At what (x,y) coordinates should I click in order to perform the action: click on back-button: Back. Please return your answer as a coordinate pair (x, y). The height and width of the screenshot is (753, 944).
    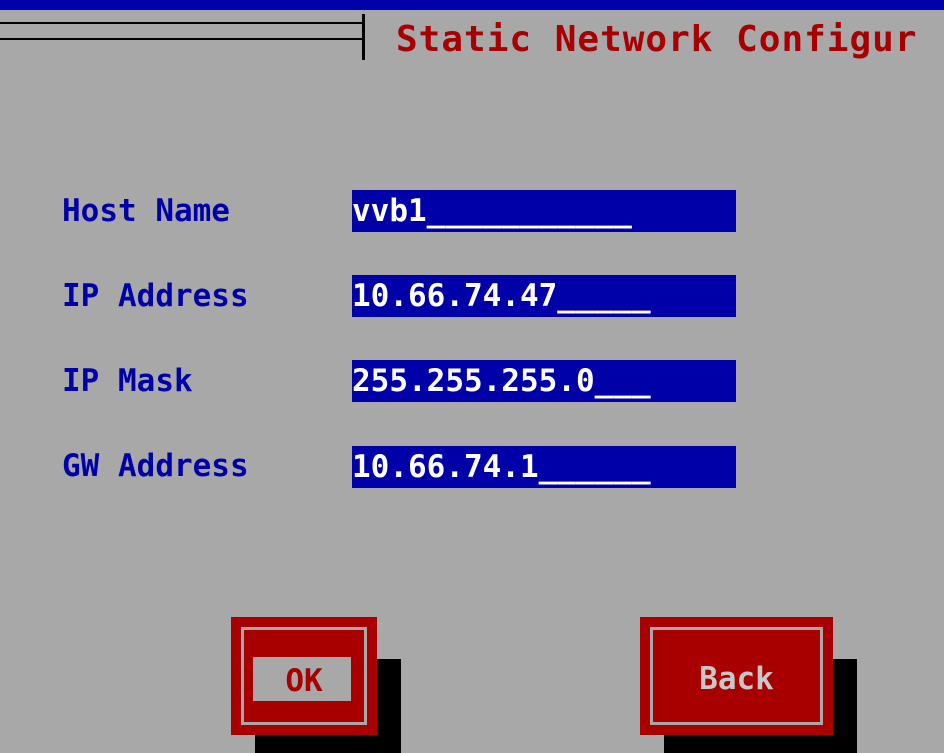
    Looking at the image, I should click on (736, 676).